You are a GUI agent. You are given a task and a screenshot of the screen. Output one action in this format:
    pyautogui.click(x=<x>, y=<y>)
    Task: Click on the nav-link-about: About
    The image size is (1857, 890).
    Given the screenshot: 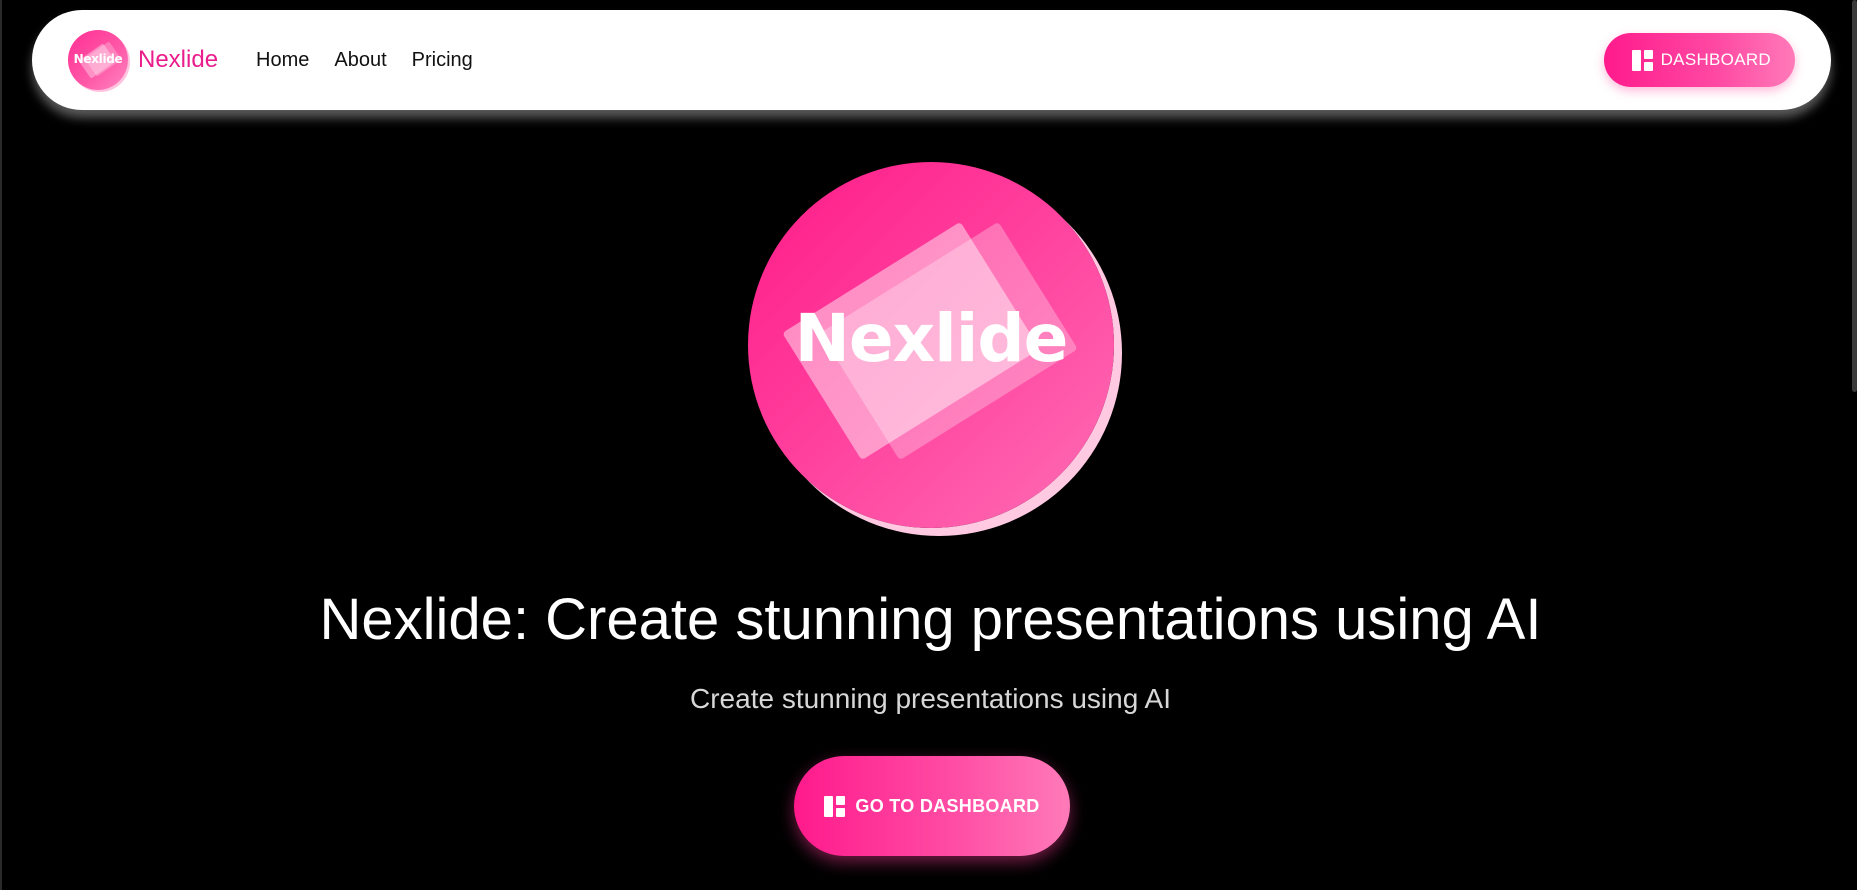 What is the action you would take?
    pyautogui.click(x=360, y=60)
    